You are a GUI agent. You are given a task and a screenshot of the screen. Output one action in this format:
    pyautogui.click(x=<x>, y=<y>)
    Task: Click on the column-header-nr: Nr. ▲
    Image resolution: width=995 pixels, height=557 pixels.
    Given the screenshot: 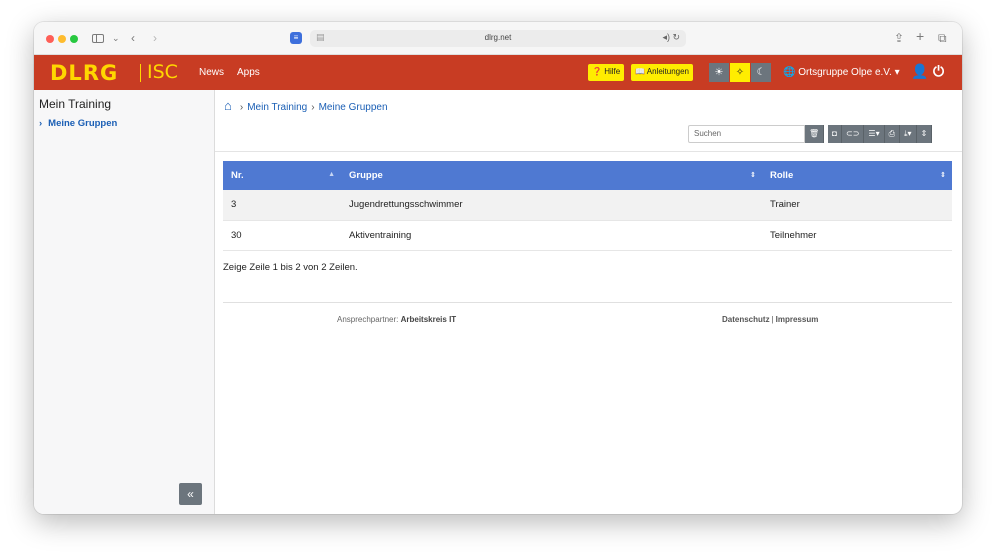 What is the action you would take?
    pyautogui.click(x=282, y=175)
    